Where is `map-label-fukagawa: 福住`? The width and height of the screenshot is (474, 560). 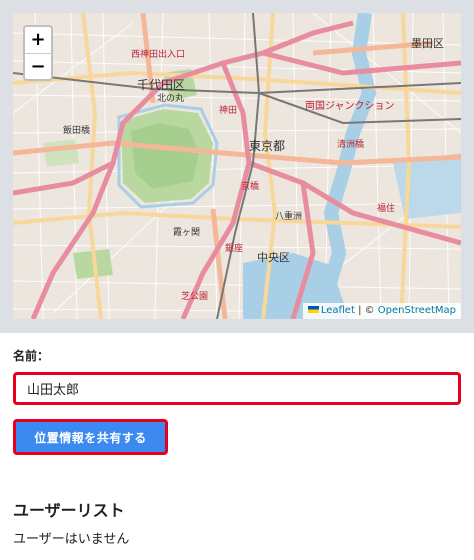
map-label-fukagawa: 福住 is located at coordinates (386, 208).